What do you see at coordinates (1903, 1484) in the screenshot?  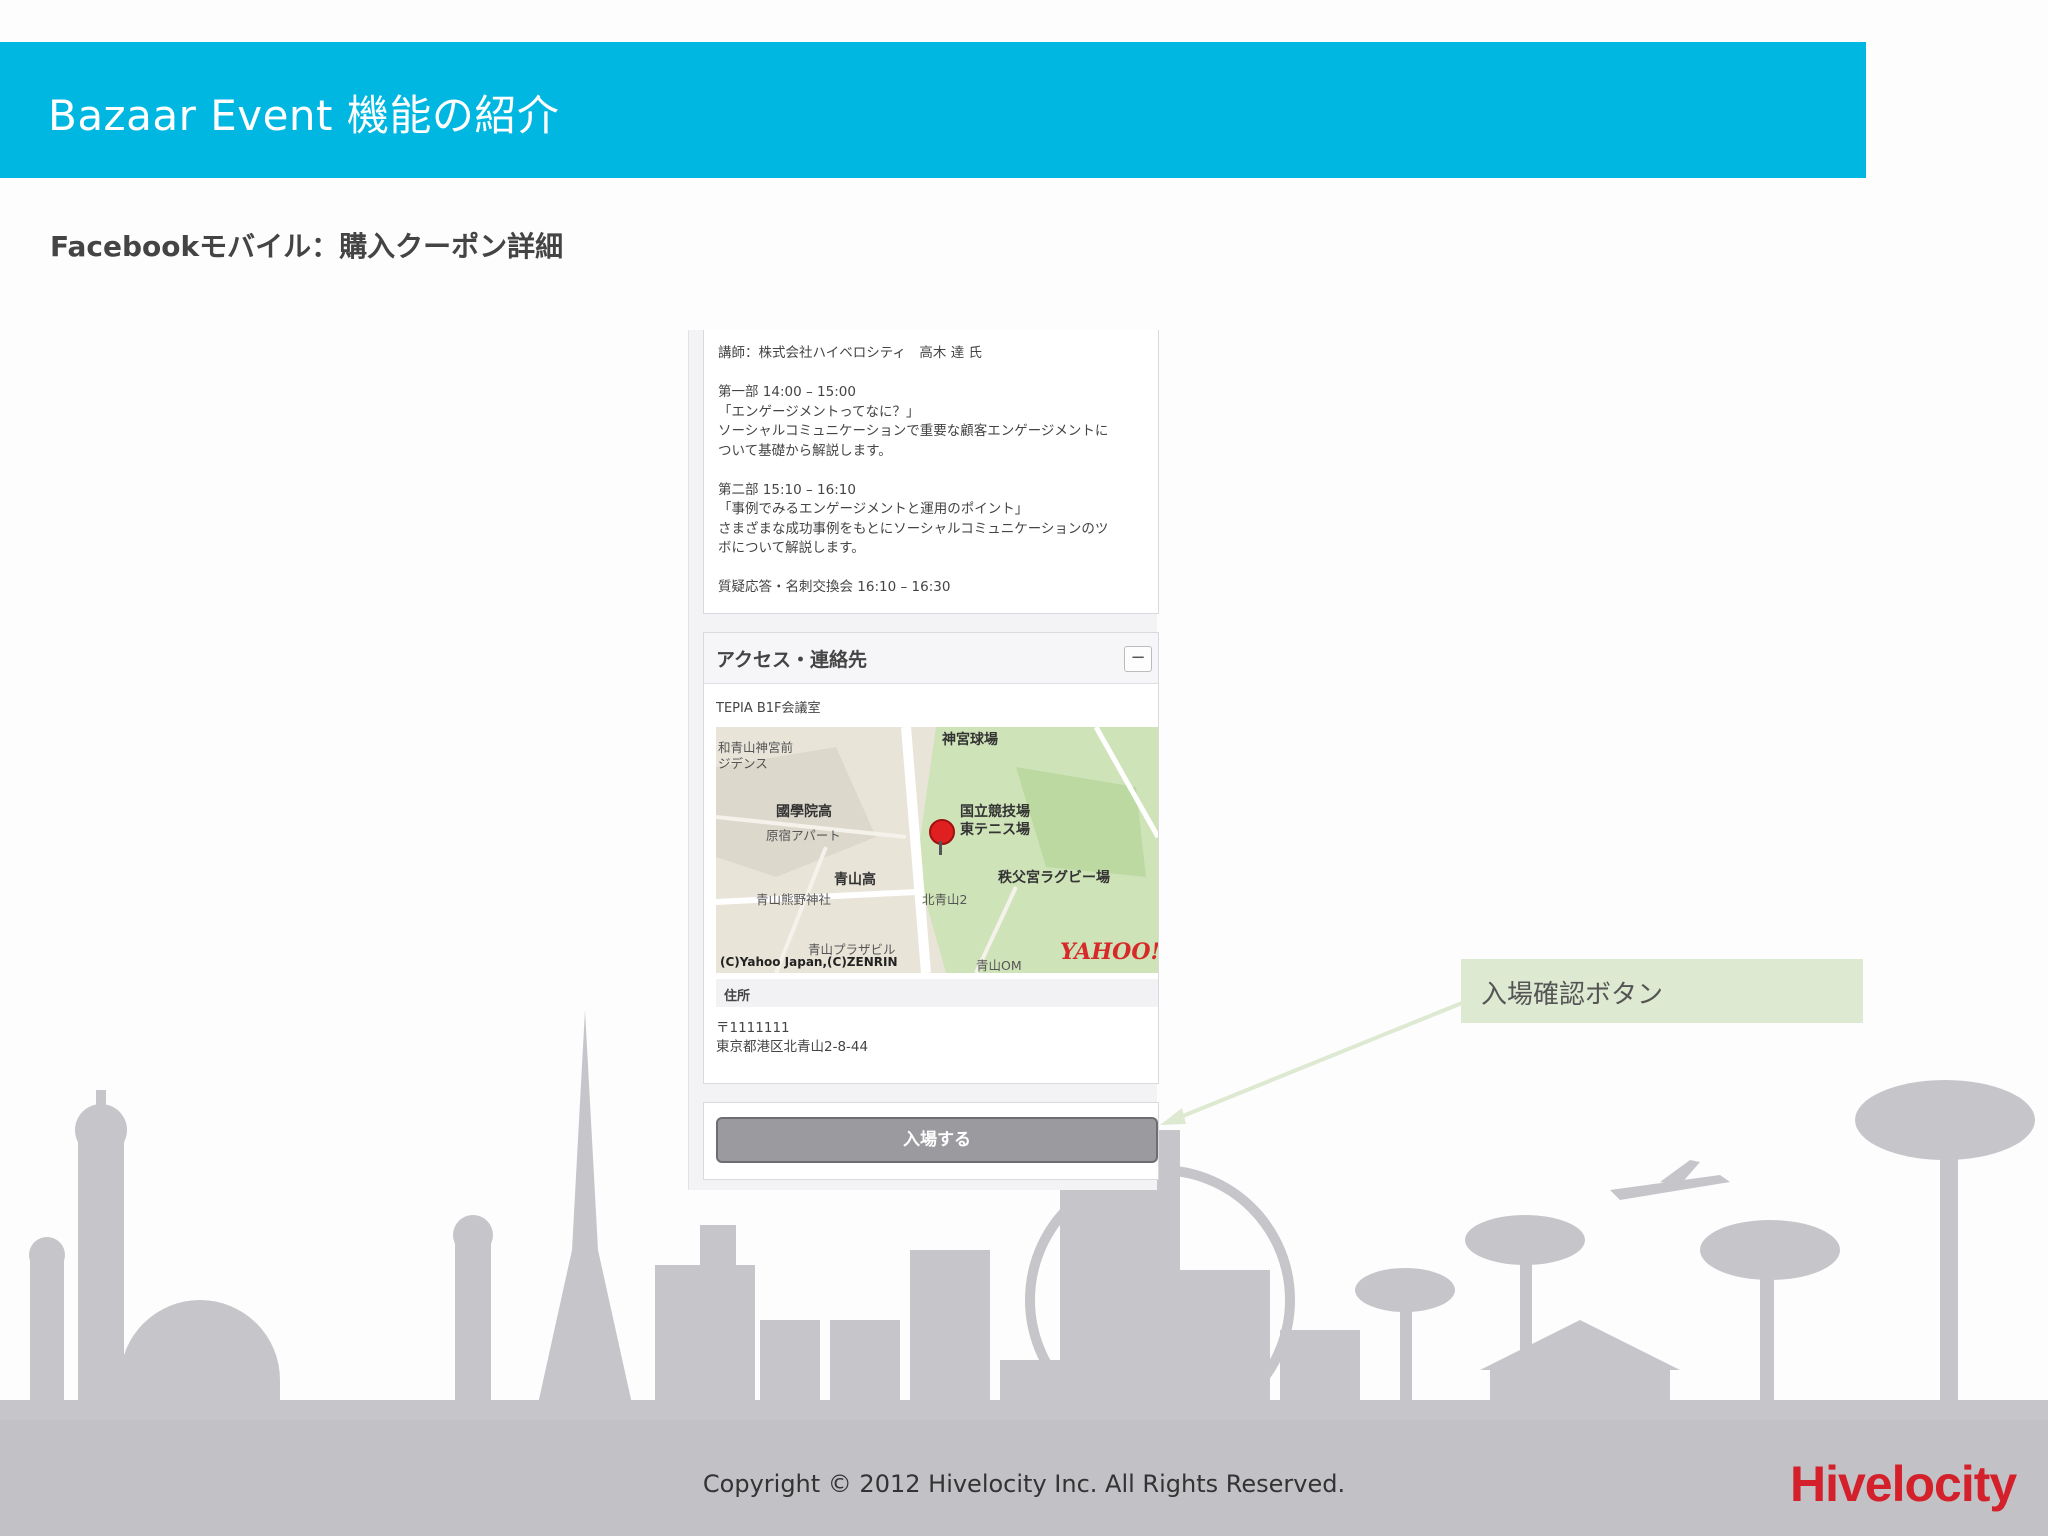 I see `hivelocity-logo: Hivelocity` at bounding box center [1903, 1484].